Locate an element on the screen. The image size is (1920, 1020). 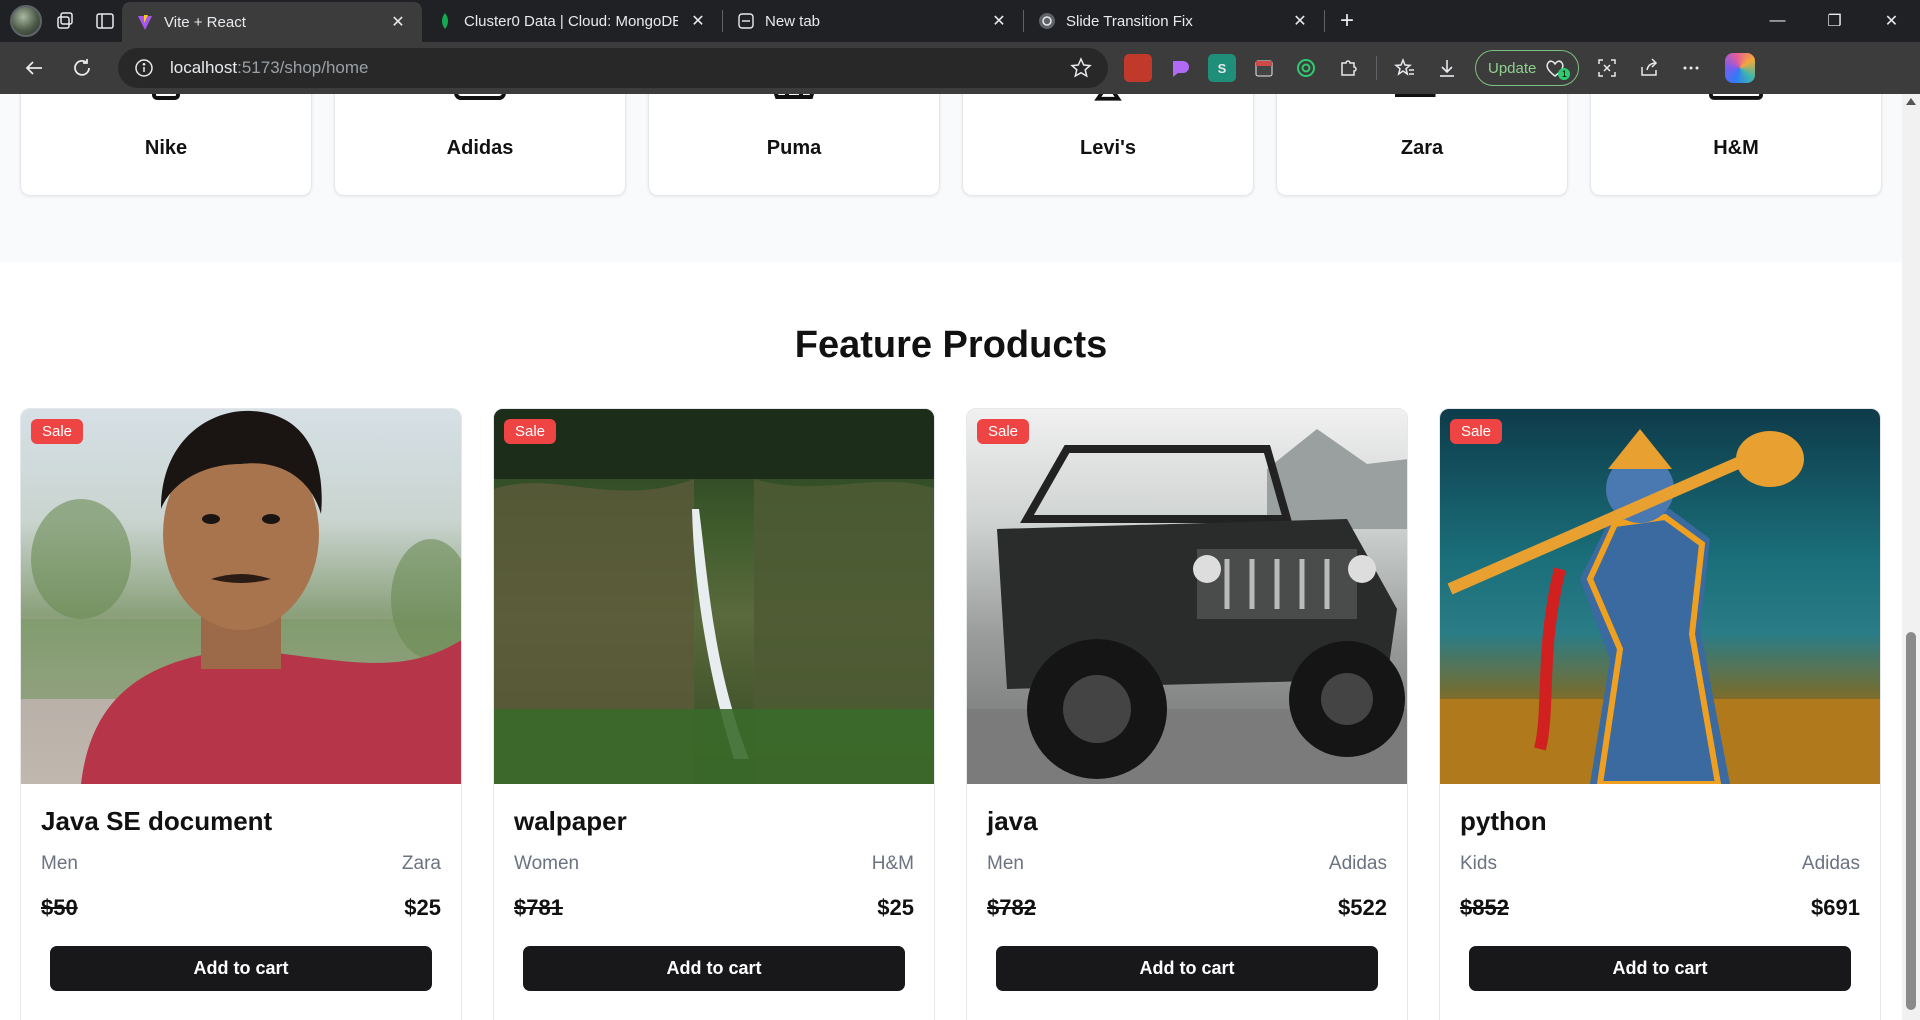
original-price: $781 is located at coordinates (538, 907).